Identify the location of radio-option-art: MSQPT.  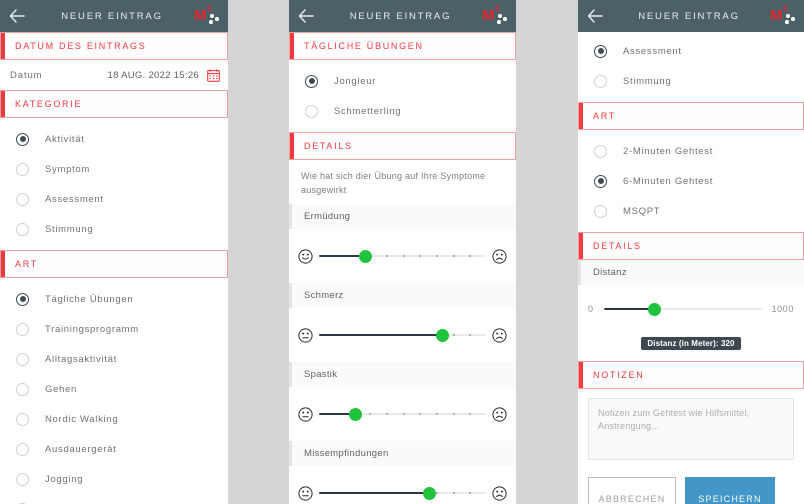
(691, 211).